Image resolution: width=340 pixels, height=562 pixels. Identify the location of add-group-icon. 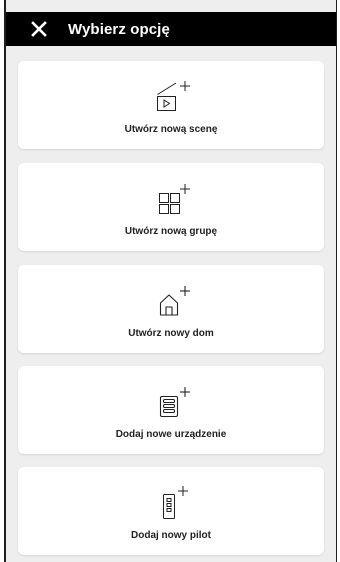
(174, 199).